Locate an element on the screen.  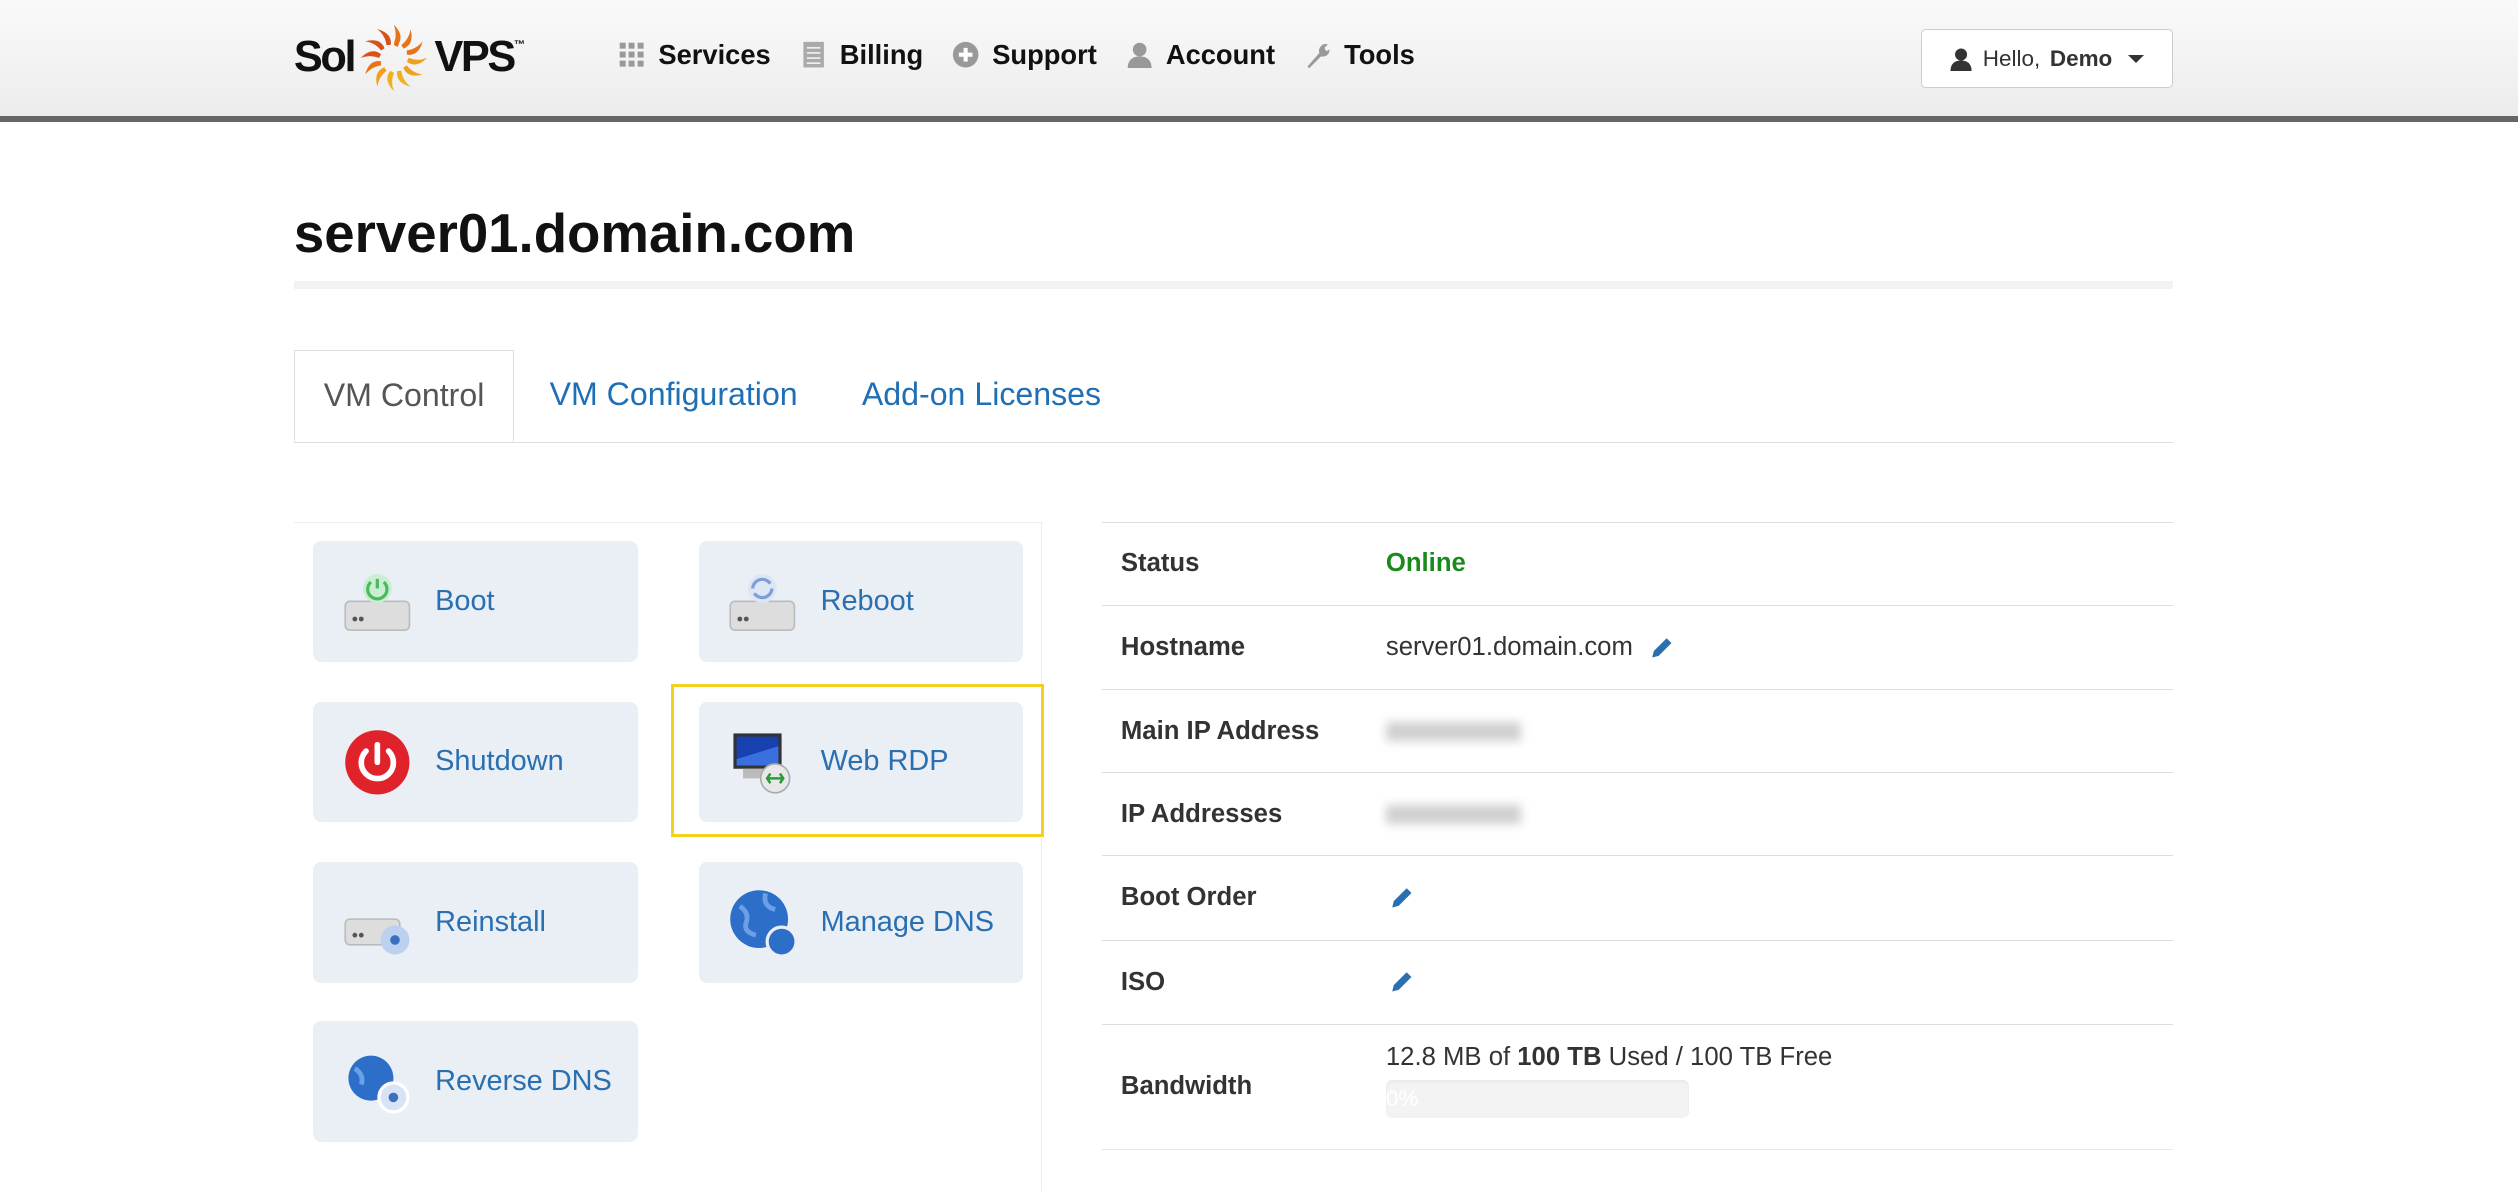
tab-add-on-licenses: Add-on Licenses is located at coordinates (981, 396).